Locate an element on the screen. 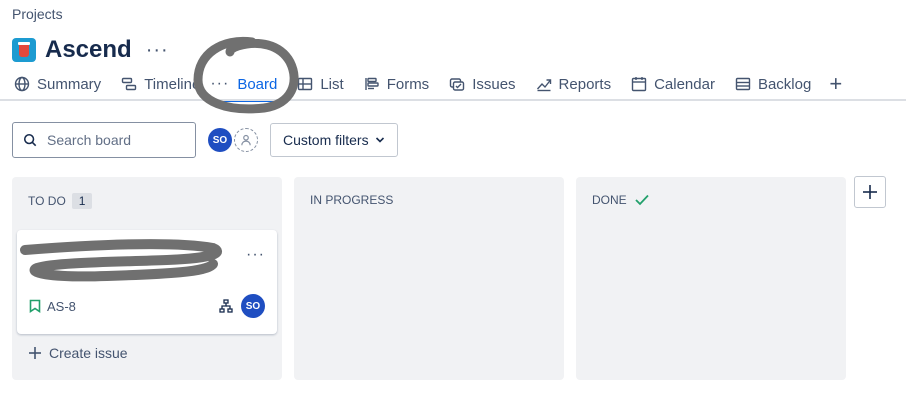 The height and width of the screenshot is (399, 906). project-logo-icon is located at coordinates (24, 50).